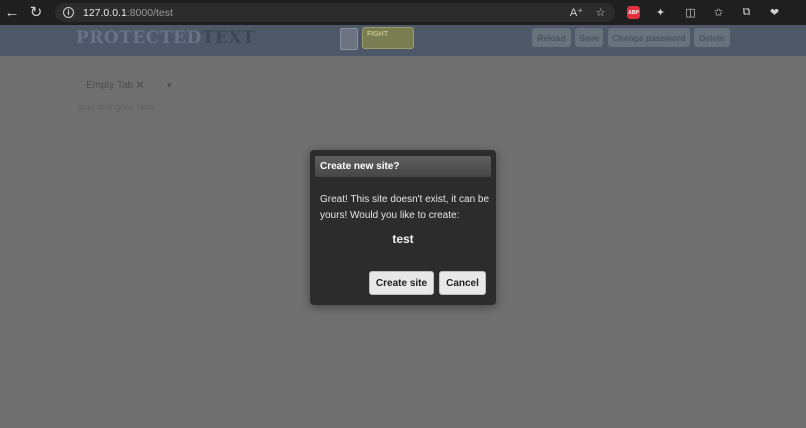 This screenshot has height=428, width=806. What do you see at coordinates (335, 12) in the screenshot?
I see `address-bar: i 127.0.0.1:8000/test` at bounding box center [335, 12].